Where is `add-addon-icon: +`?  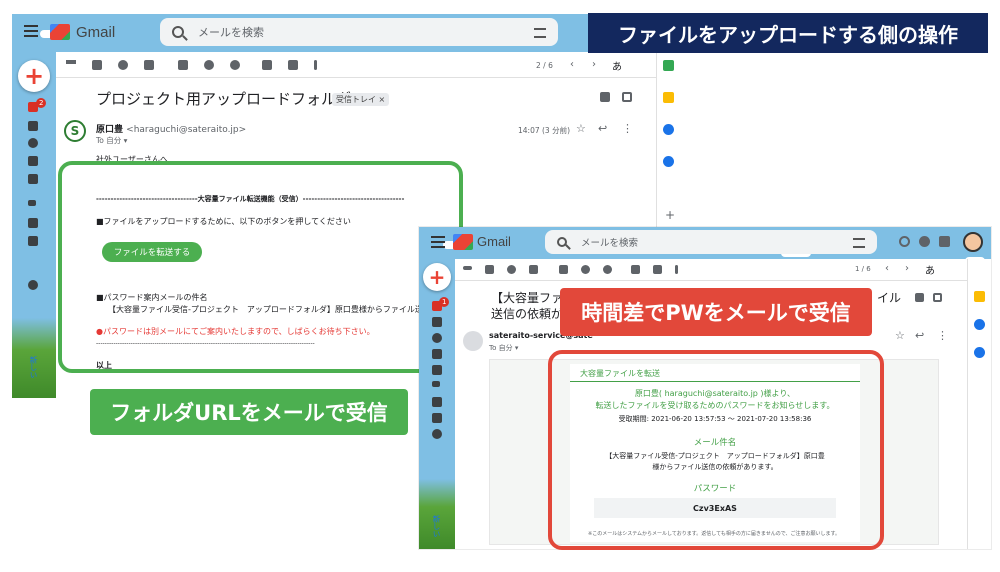
add-addon-icon: + is located at coordinates (670, 215).